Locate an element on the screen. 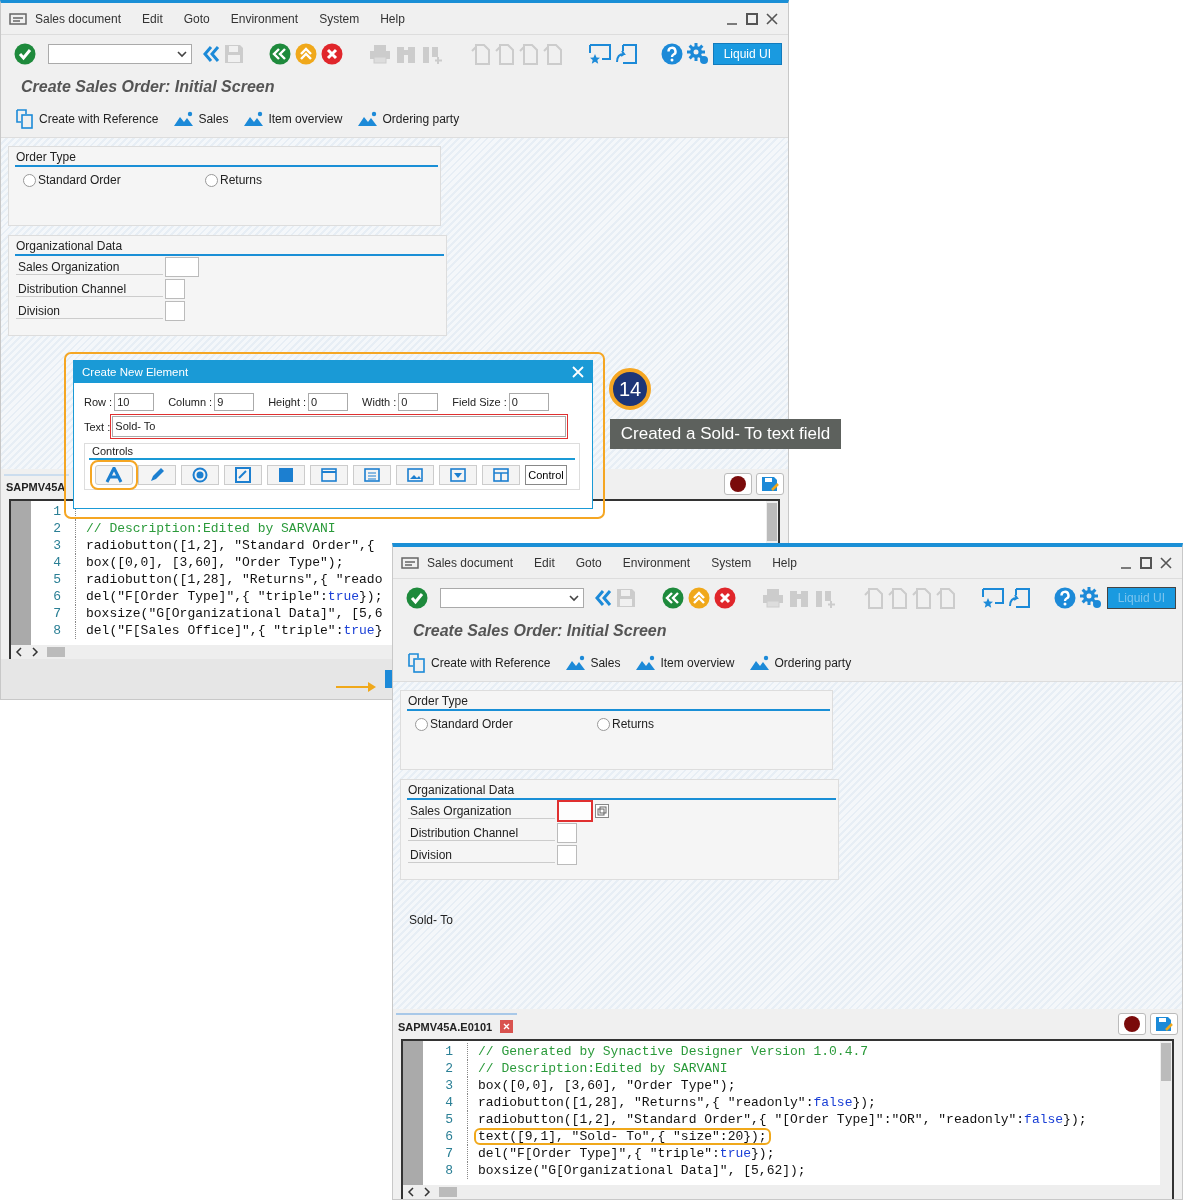  list-icon is located at coordinates (372, 475).